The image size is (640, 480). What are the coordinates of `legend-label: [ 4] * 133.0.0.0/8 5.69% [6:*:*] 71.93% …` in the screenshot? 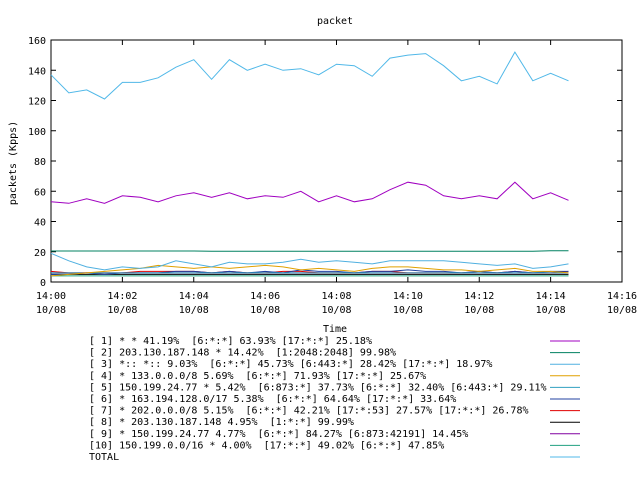 It's located at (257, 376).